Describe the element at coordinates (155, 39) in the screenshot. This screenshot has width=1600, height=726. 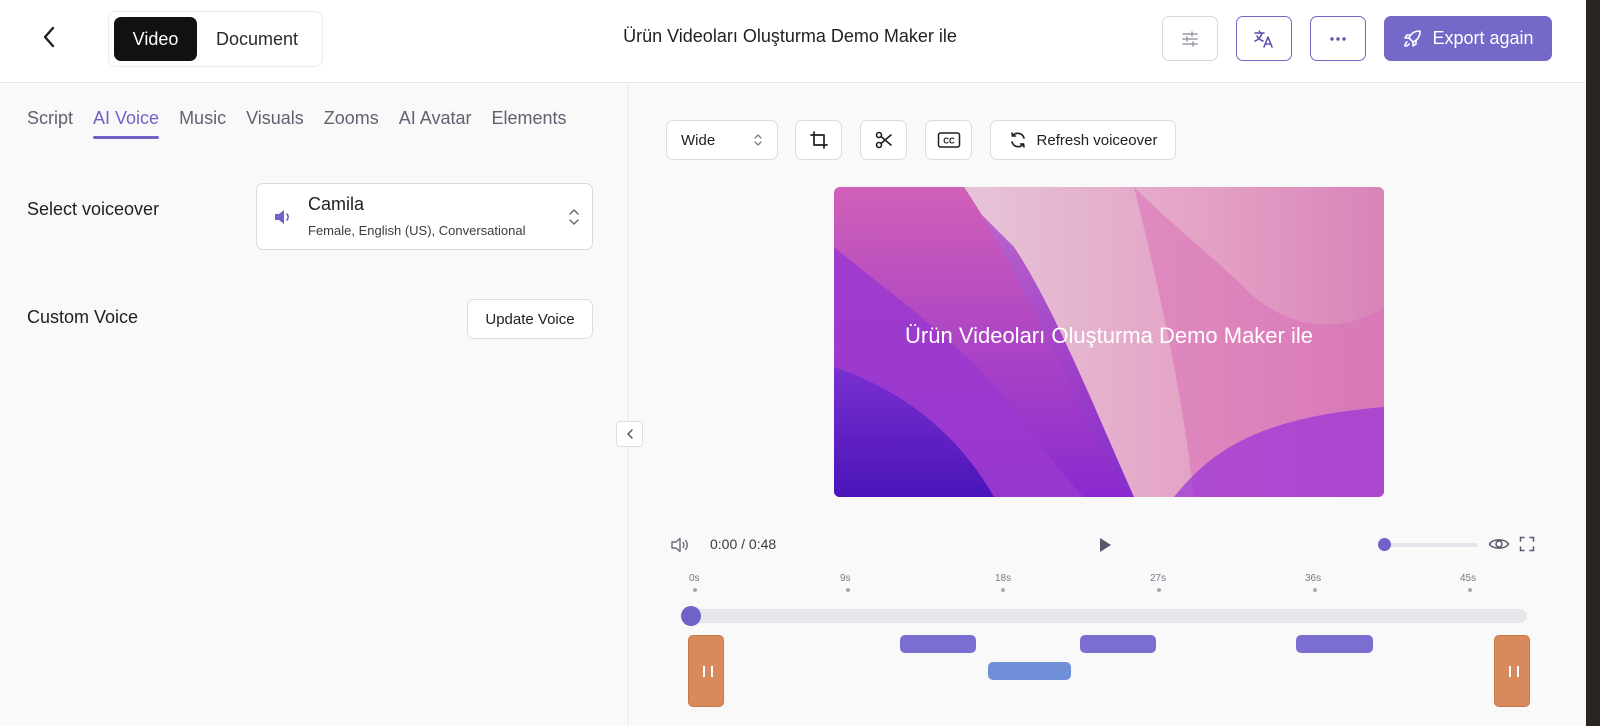
I see `video-mode-button: Video` at that location.